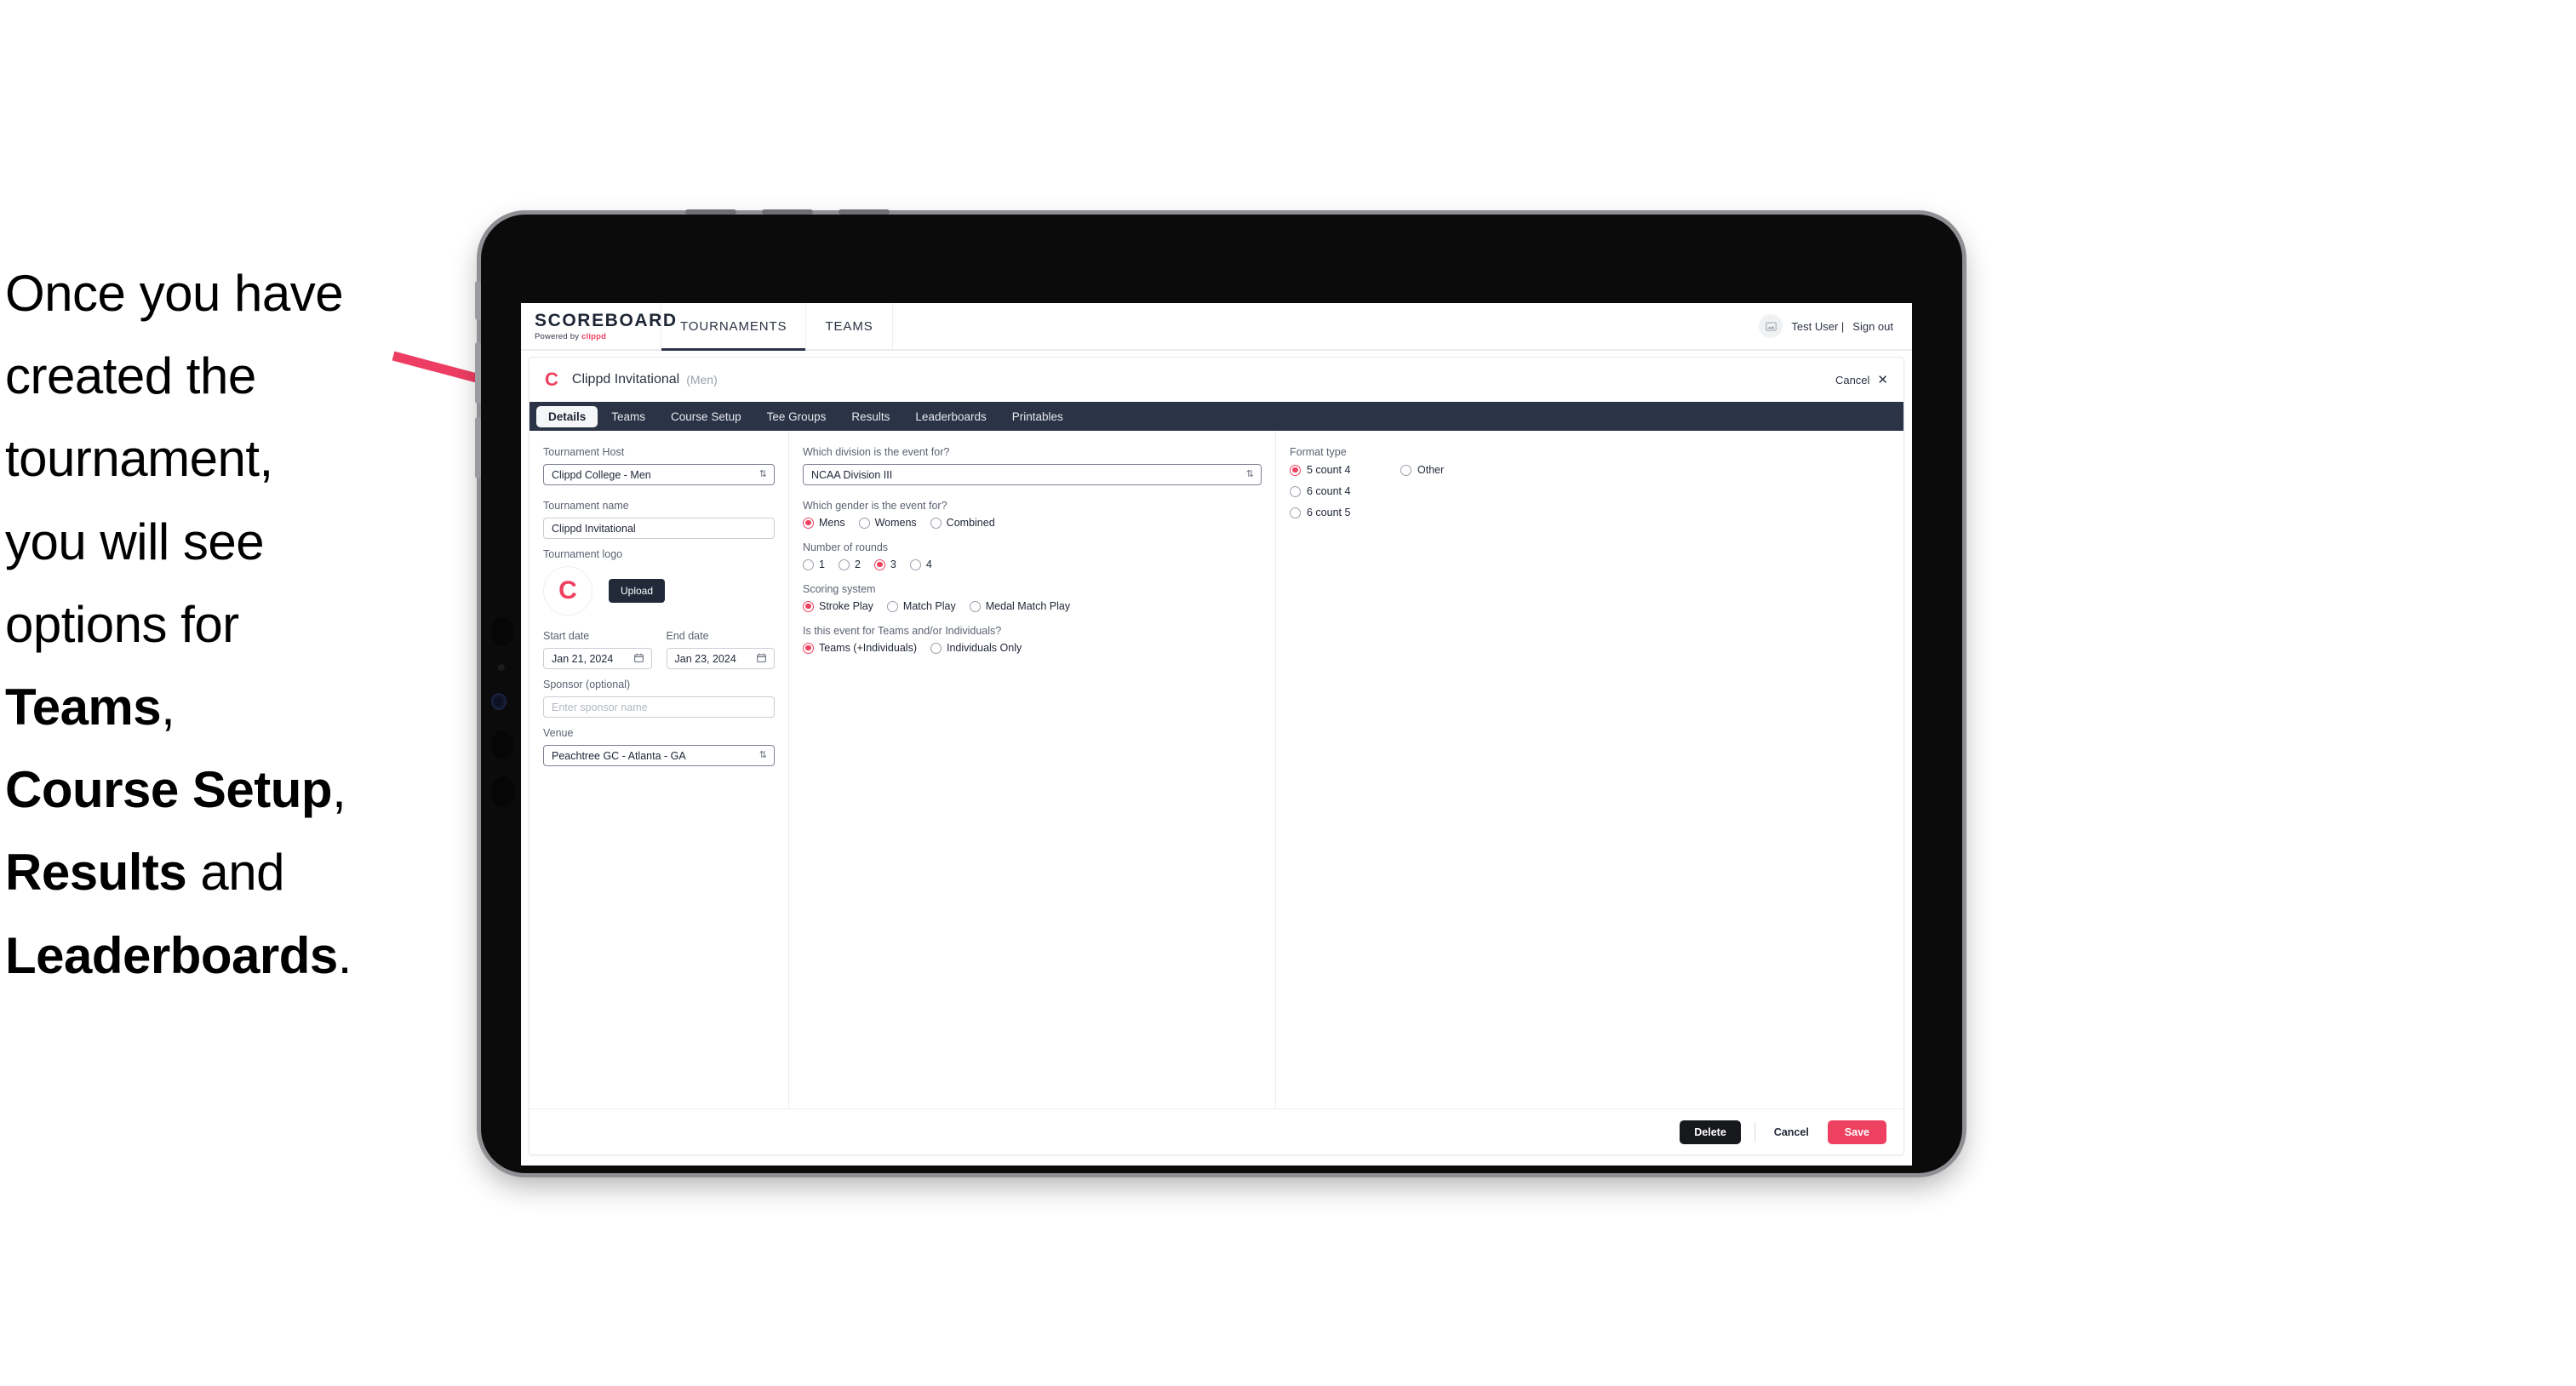  I want to click on gender-label: Which gender is the event for?, so click(875, 506).